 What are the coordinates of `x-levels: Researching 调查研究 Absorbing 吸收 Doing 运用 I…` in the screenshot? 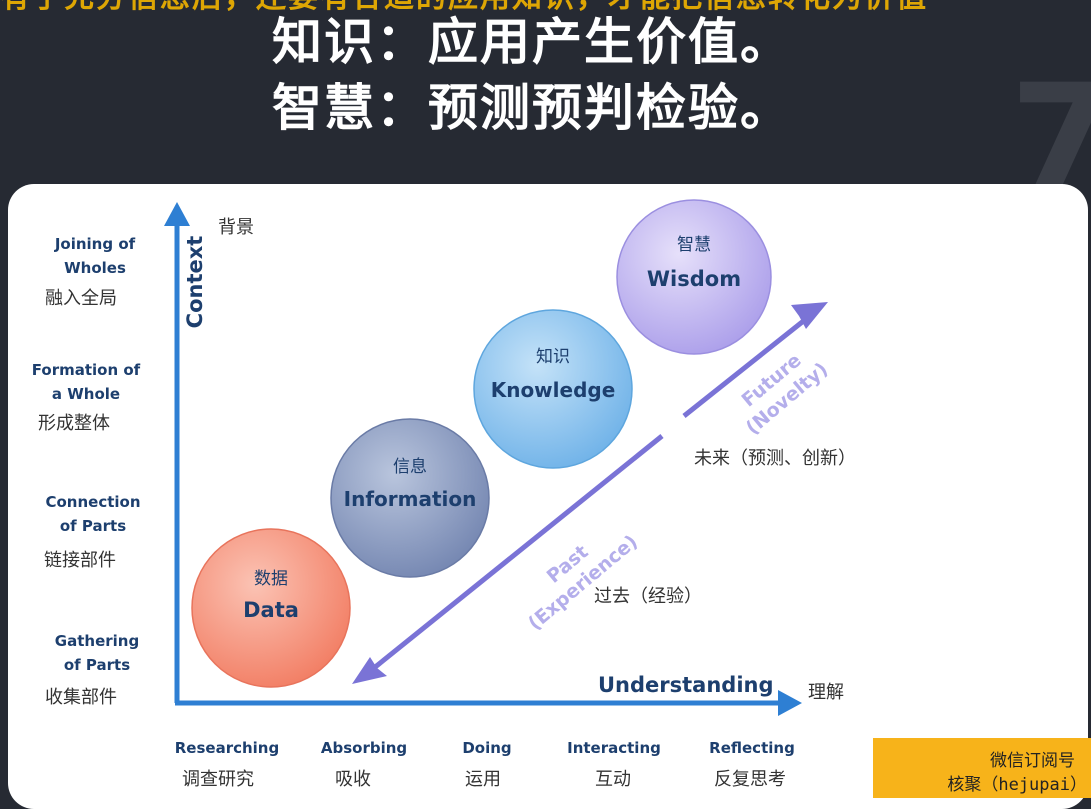 It's located at (485, 764).